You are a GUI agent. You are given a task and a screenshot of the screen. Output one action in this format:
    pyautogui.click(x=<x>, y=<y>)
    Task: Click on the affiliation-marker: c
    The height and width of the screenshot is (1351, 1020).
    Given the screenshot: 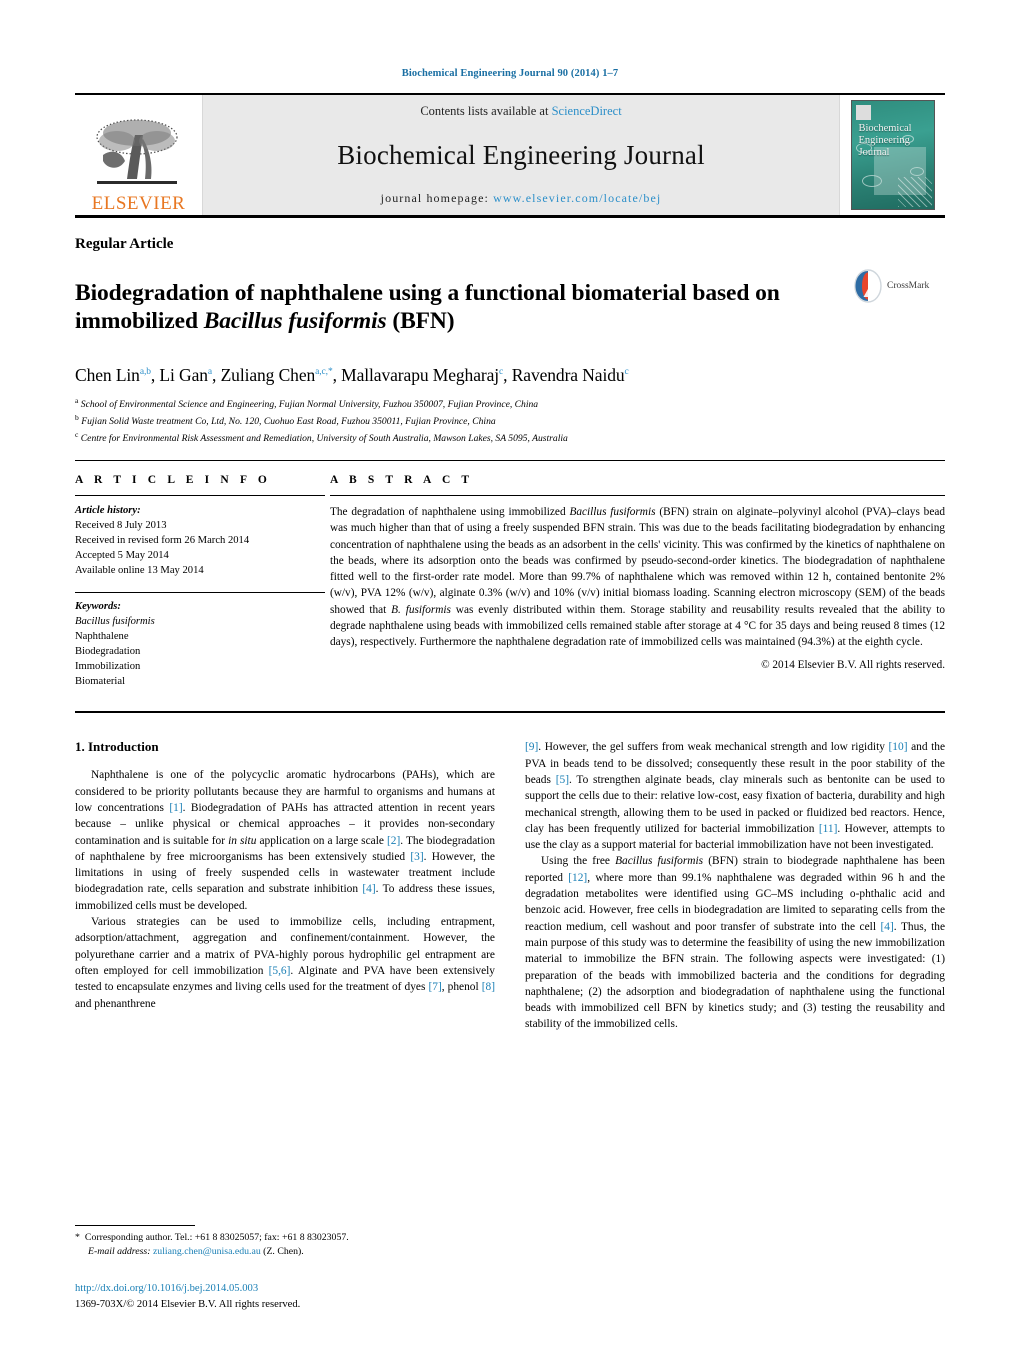 What is the action you would take?
    pyautogui.click(x=77, y=434)
    